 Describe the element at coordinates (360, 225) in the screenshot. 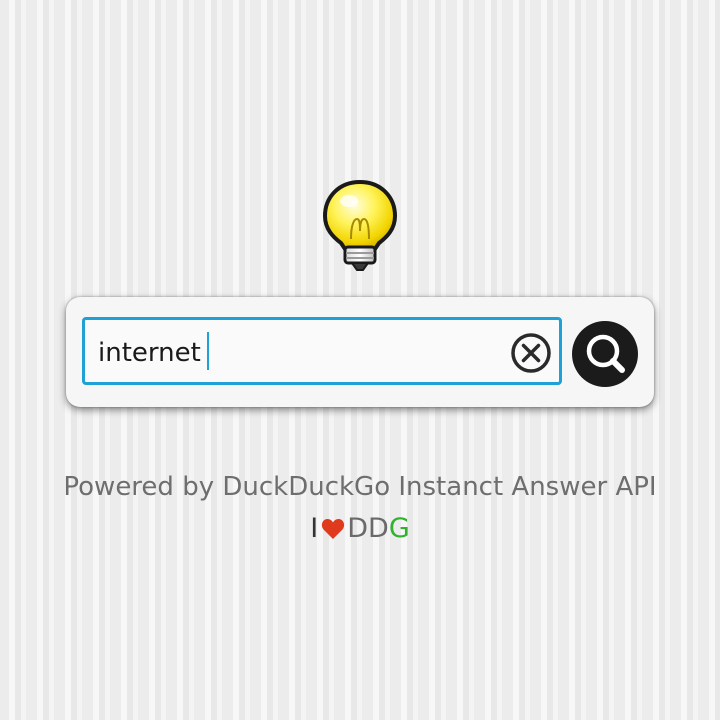

I see `lightbulb-icon` at that location.